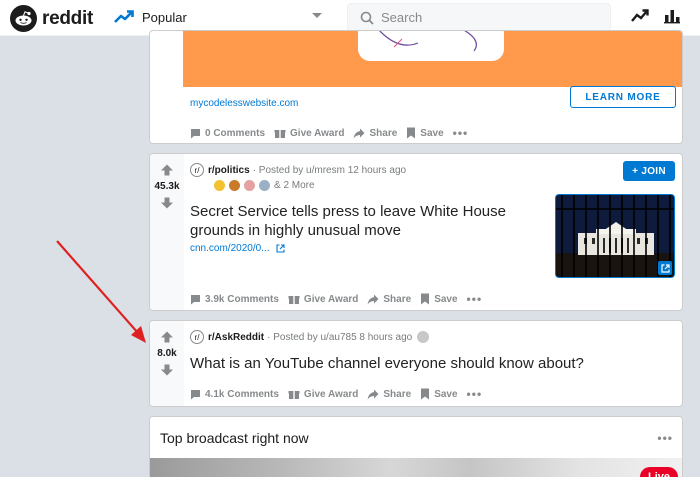  I want to click on post-actions: 0 Comments Give Award Share Save •••, so click(329, 133).